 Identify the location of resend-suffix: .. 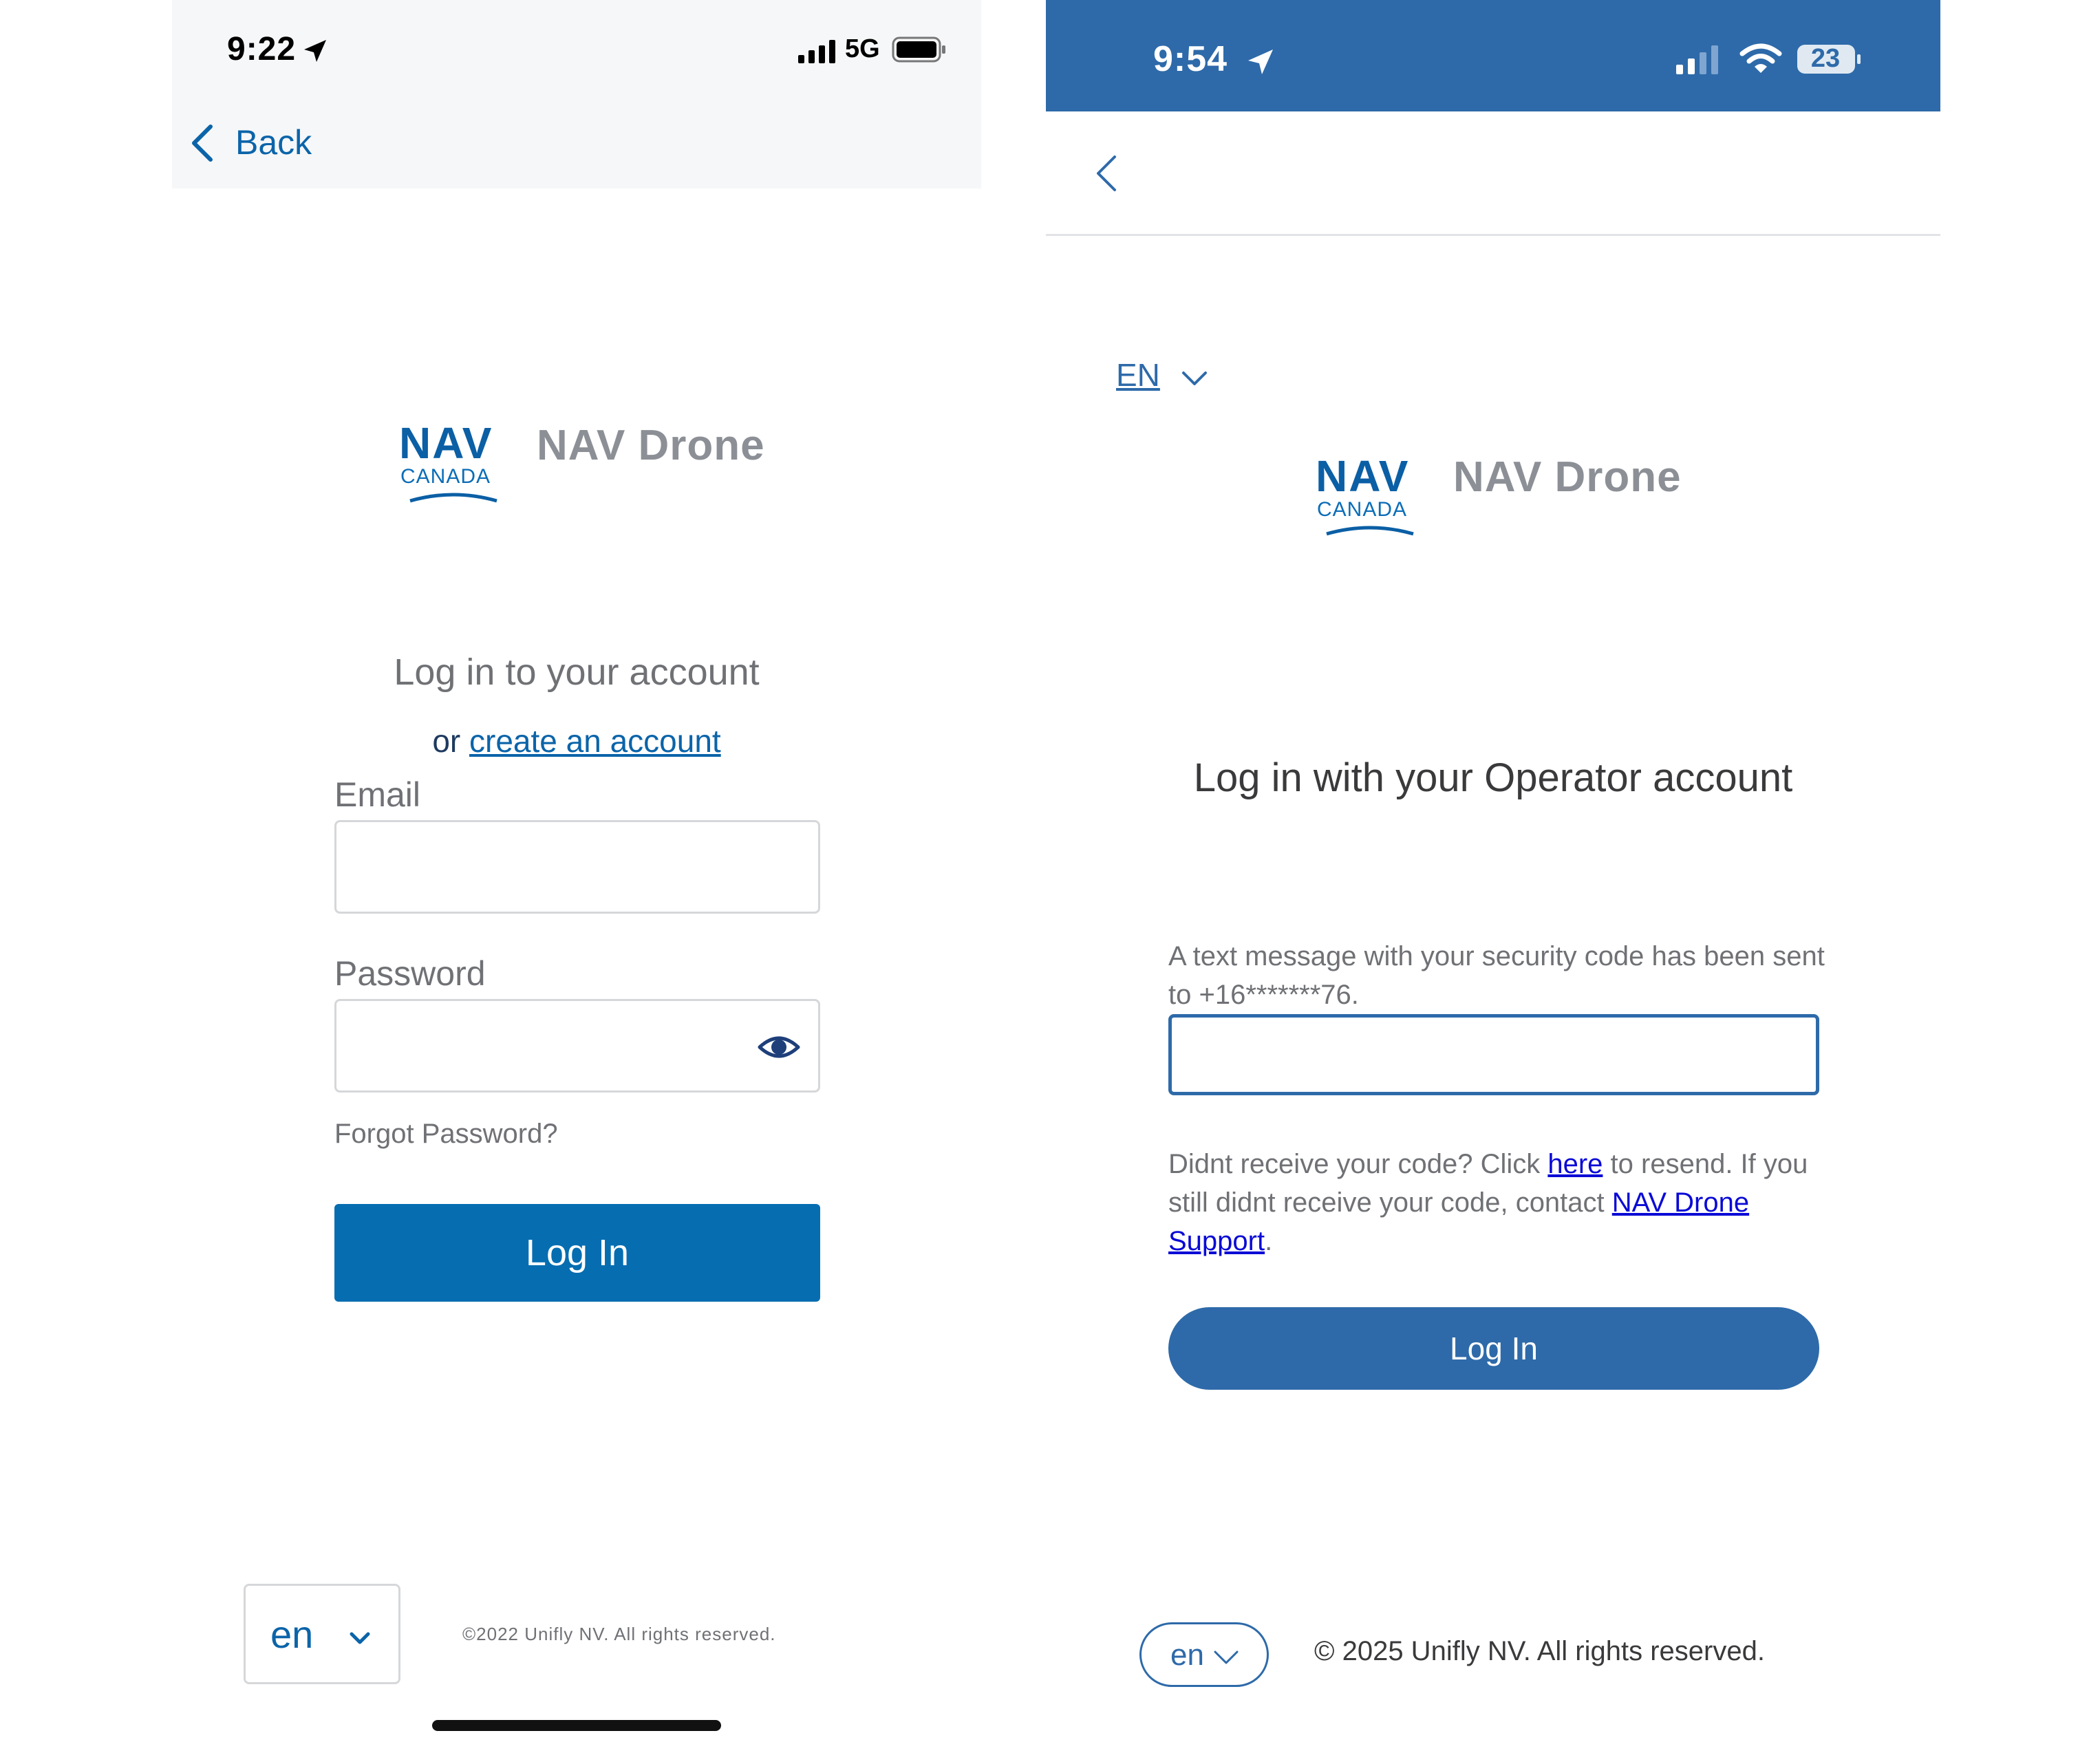
(1269, 1241).